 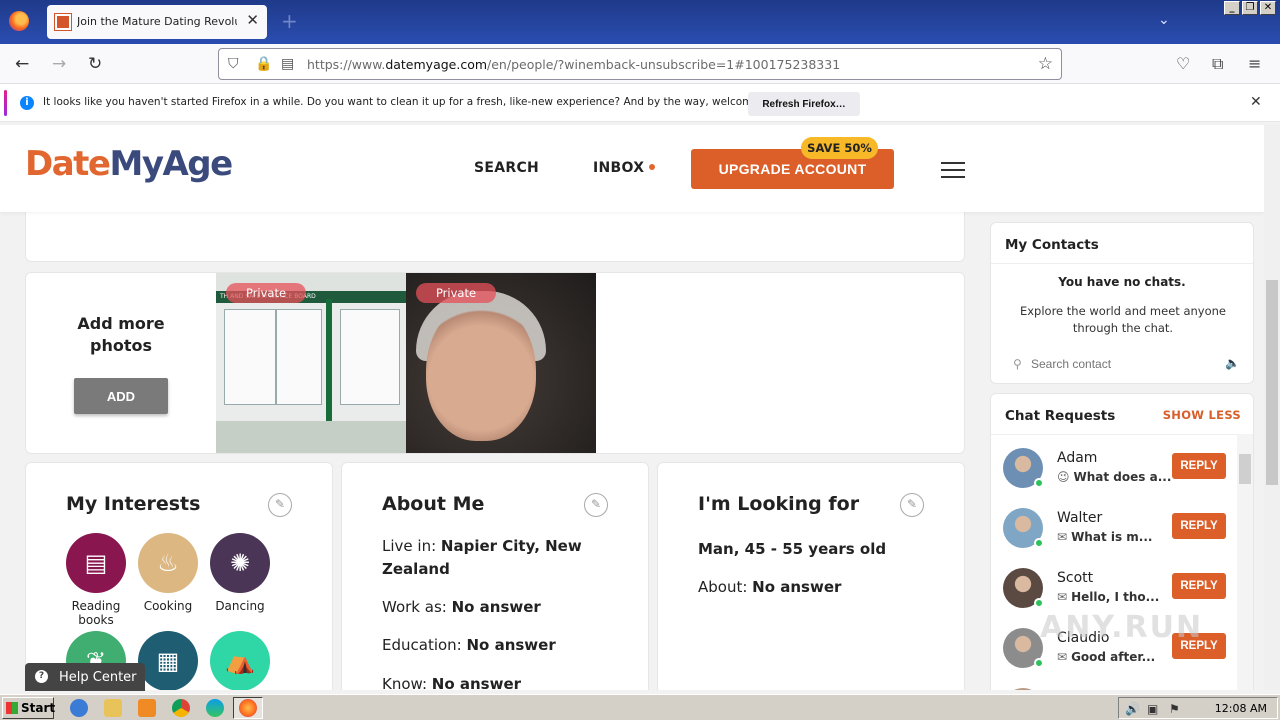 I want to click on page-scrollbar, so click(x=1272, y=407).